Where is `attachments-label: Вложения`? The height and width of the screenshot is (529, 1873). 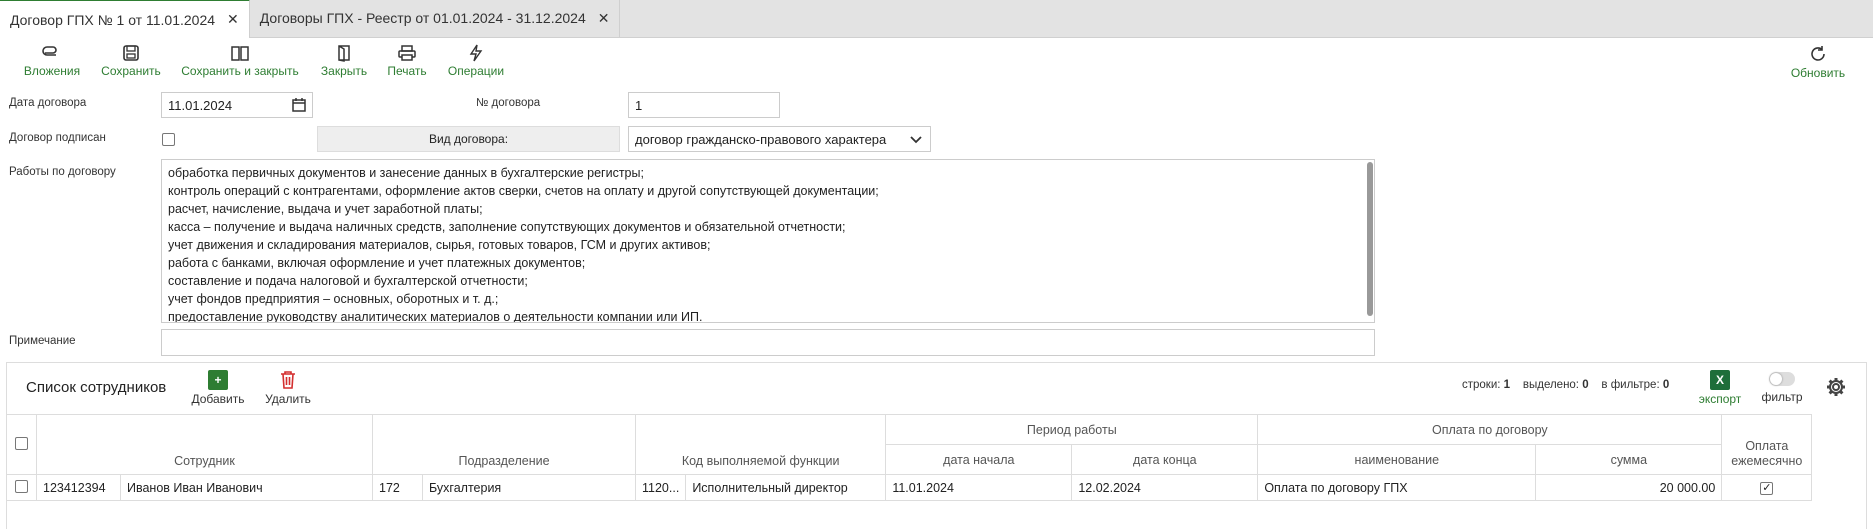
attachments-label: Вложения is located at coordinates (52, 71).